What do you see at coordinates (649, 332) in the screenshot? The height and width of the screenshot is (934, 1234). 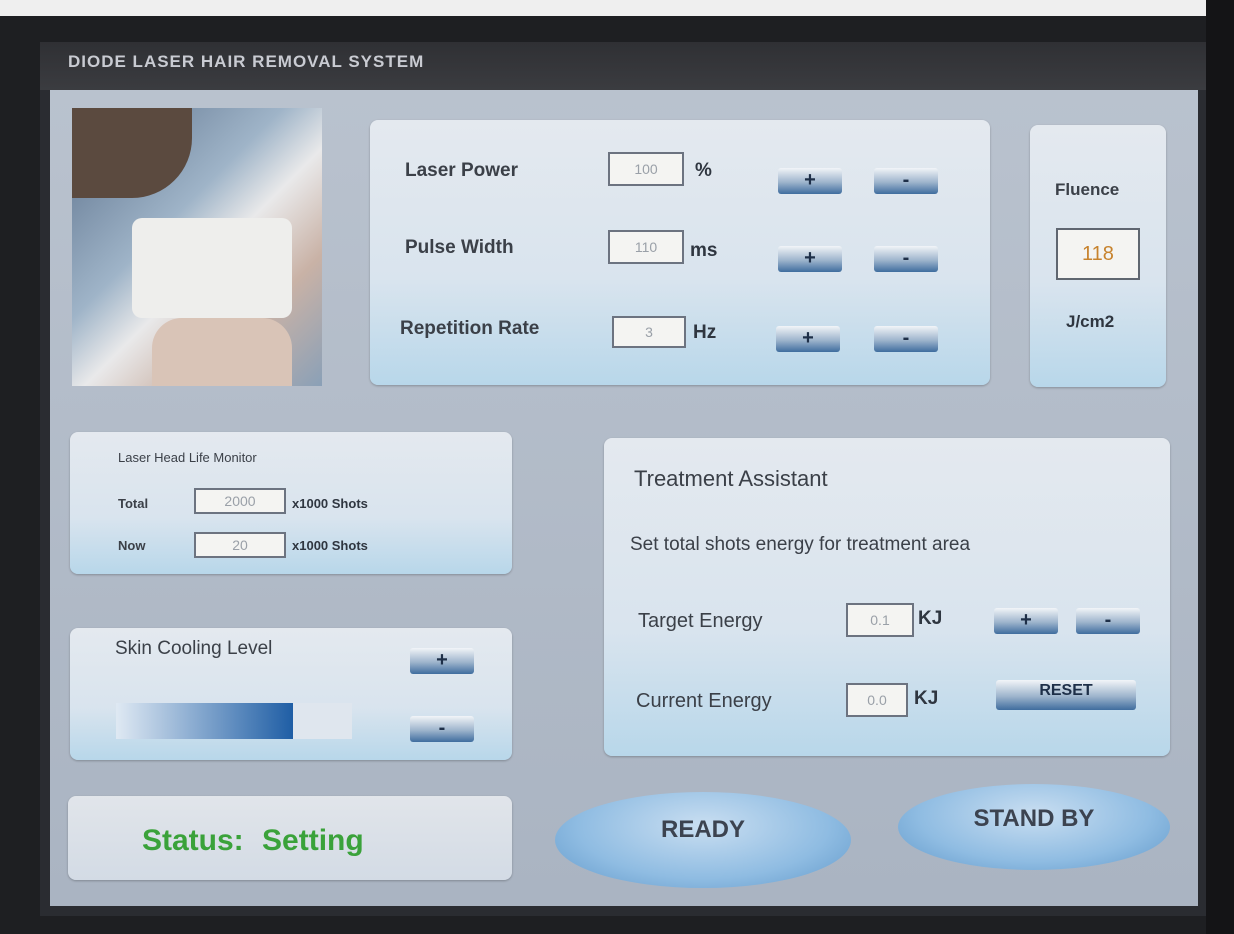 I see `repetition-rate-field: 3` at bounding box center [649, 332].